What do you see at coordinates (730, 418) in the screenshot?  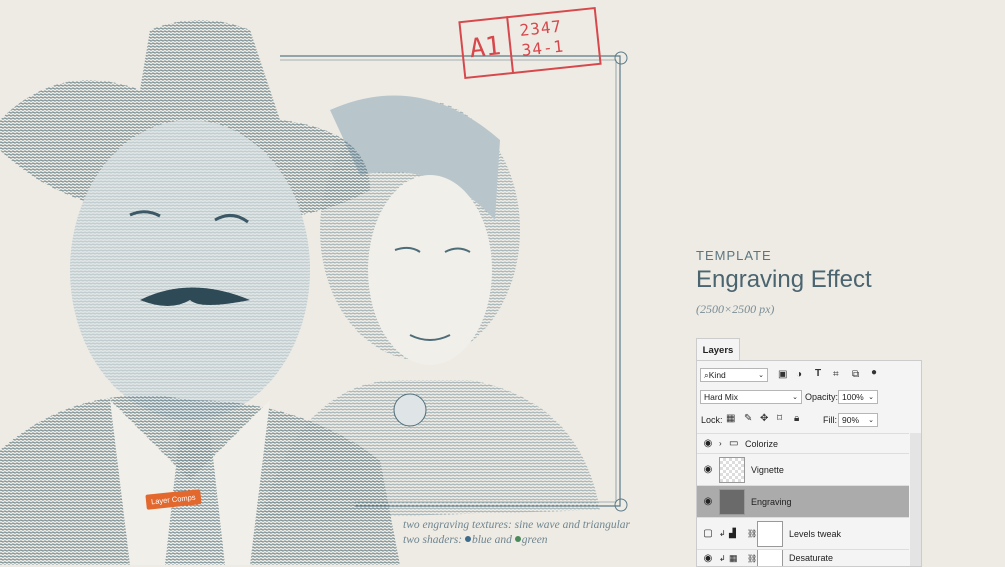 I see `lock-transparency-icon: ▦` at bounding box center [730, 418].